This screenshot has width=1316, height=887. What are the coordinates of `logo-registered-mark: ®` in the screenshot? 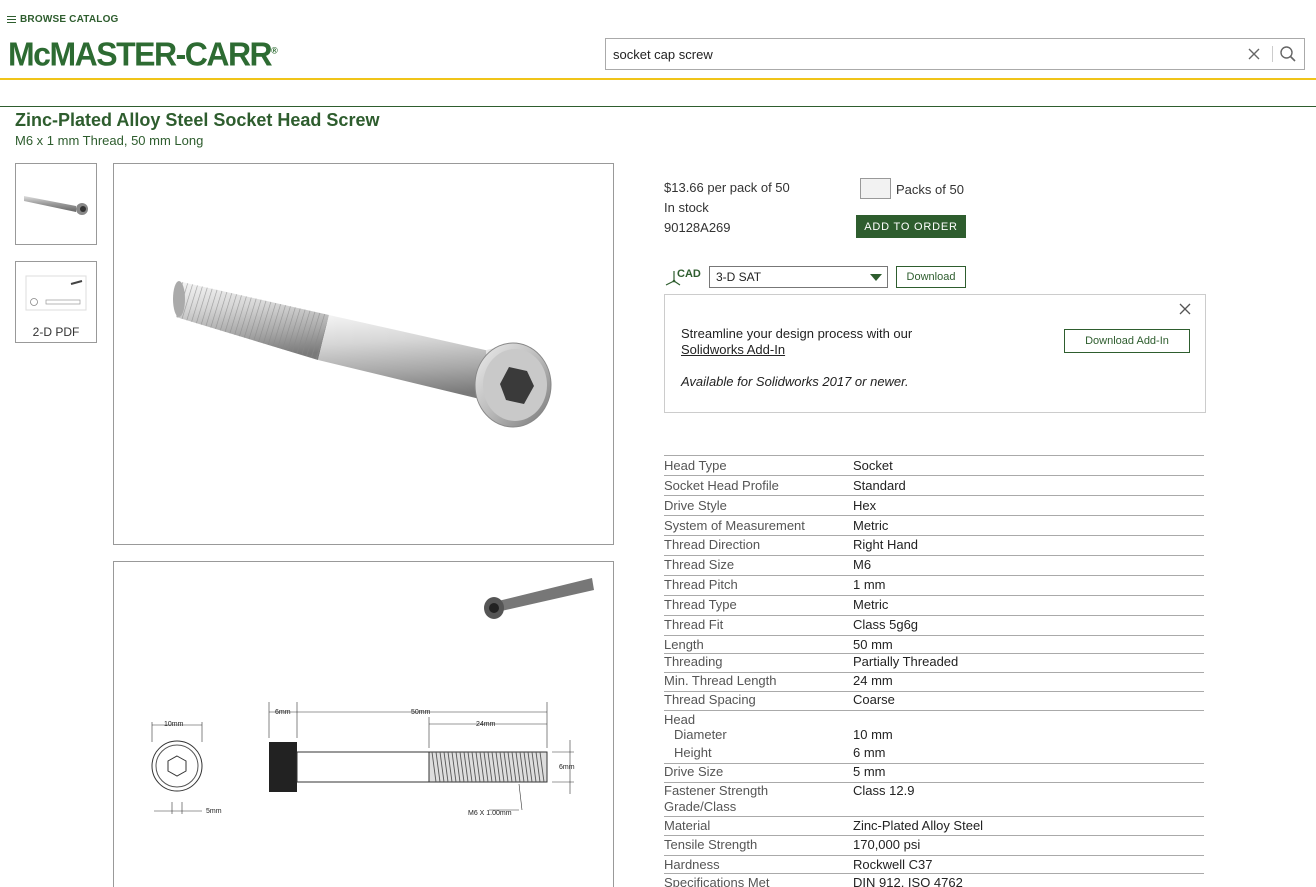 It's located at (274, 50).